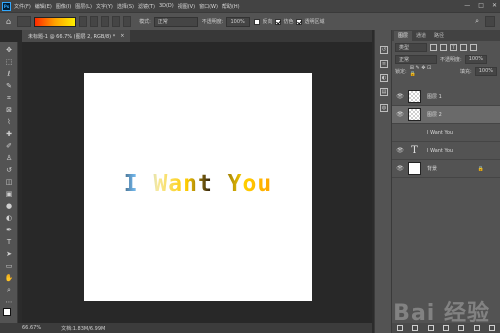  Describe the element at coordinates (446, 115) in the screenshot. I see `layer-row-selected: 👁 图层 2` at that location.